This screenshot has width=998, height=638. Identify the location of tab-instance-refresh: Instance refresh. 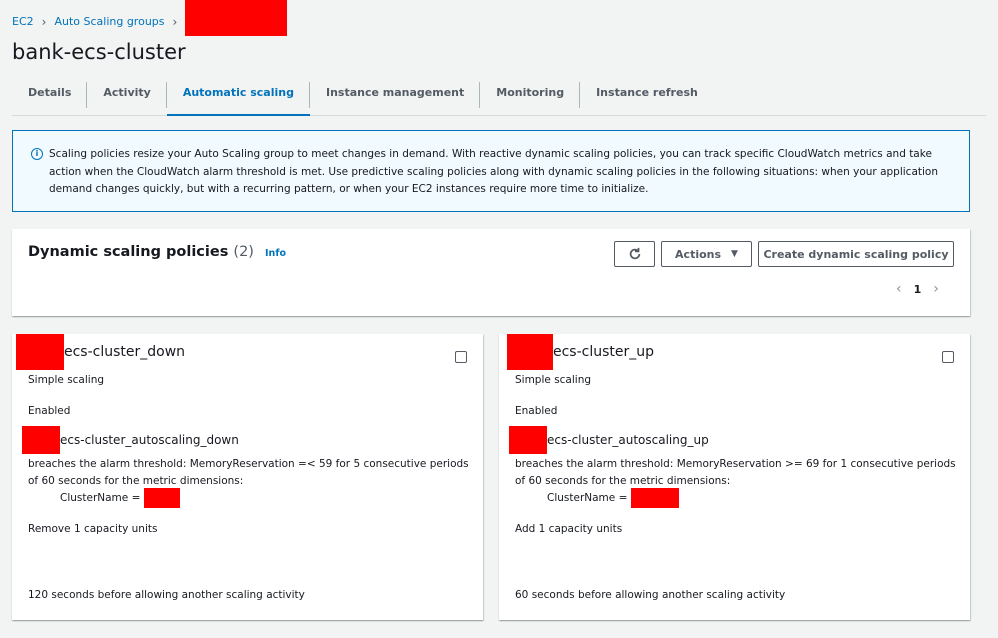
(647, 97).